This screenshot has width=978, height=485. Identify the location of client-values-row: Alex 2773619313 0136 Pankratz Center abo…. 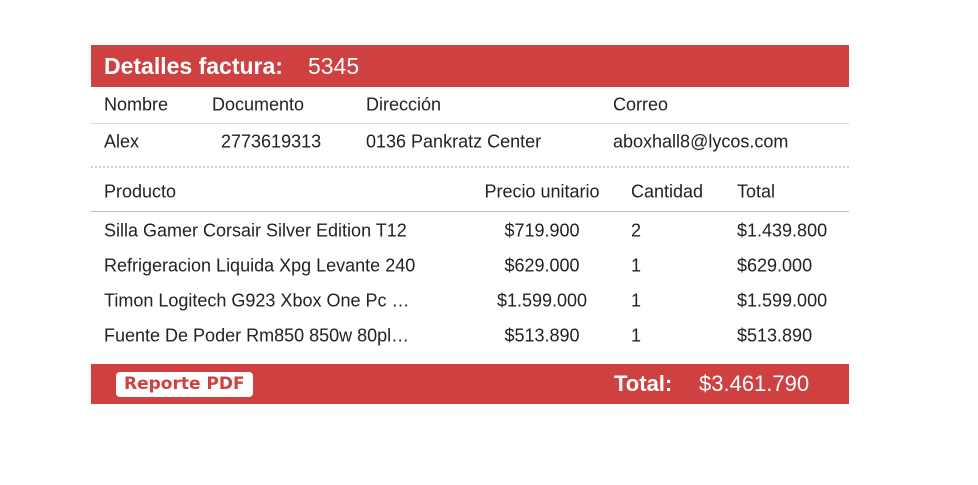
(470, 142).